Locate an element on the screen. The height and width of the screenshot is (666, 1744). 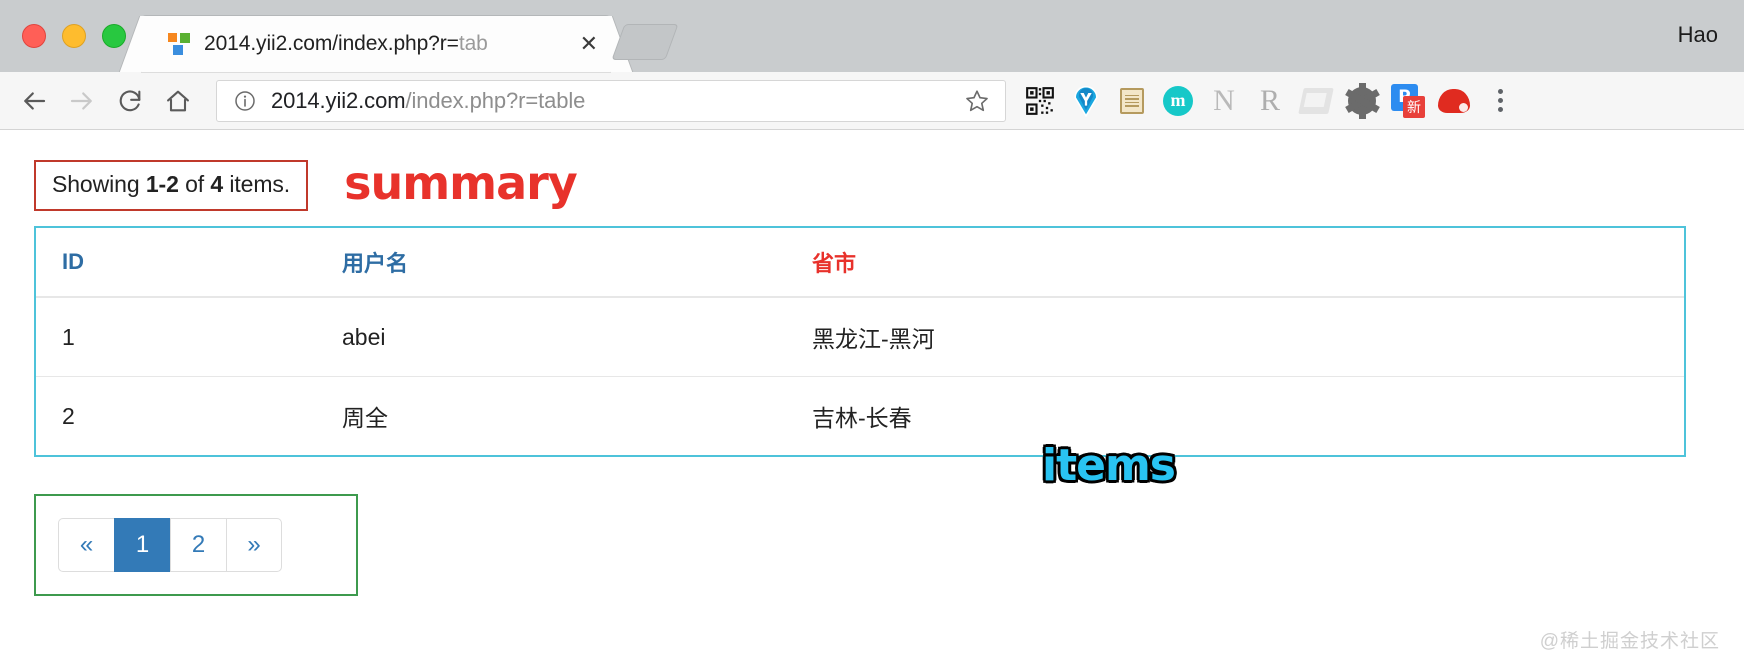
youdao-icon is located at coordinates (1086, 101).